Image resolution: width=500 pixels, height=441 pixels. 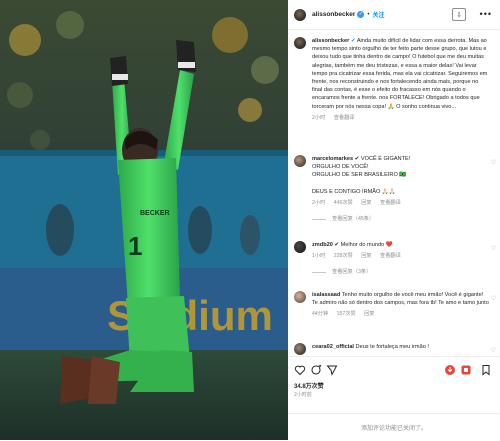 I want to click on view-replies: 查看回复（45条）, so click(x=401, y=219).